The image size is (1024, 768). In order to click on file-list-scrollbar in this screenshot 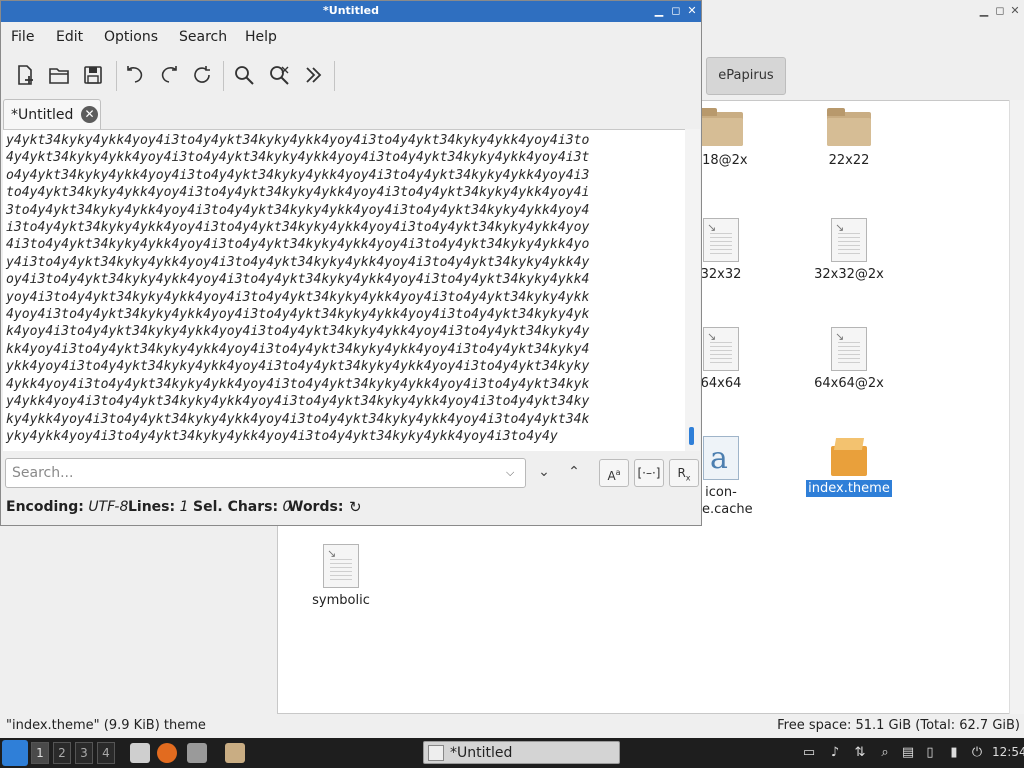, I will do `click(1016, 407)`.